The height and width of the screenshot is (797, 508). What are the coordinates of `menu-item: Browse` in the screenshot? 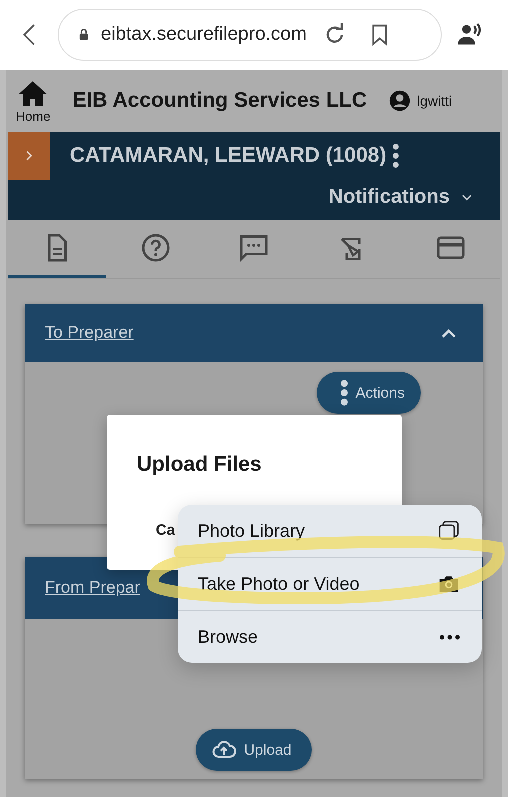 It's located at (330, 637).